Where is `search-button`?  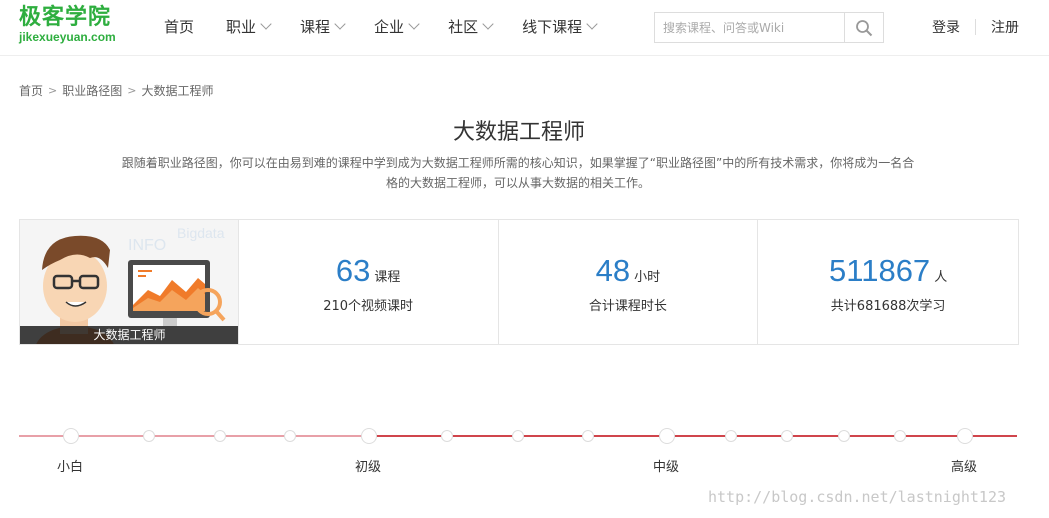
search-button is located at coordinates (863, 27).